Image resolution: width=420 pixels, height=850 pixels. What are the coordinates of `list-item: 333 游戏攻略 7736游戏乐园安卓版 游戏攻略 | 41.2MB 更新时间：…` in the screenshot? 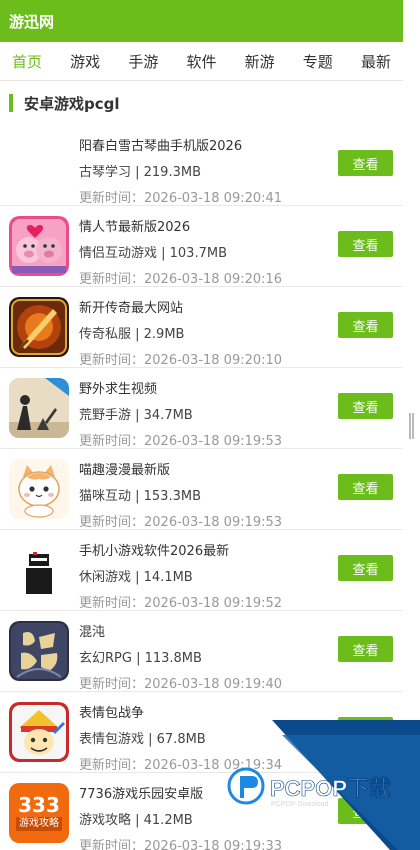 It's located at (201, 811).